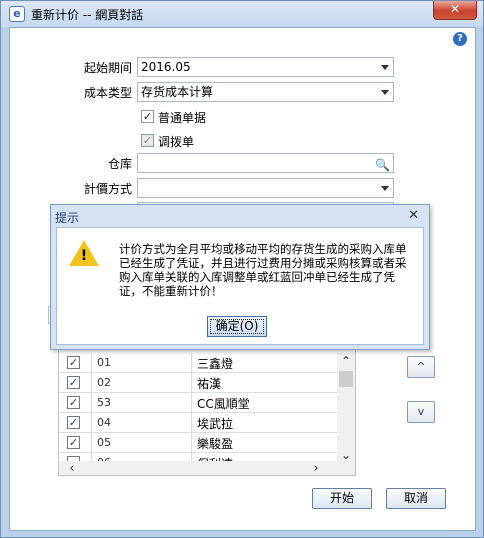  What do you see at coordinates (215, 444) in the screenshot?
I see `row-name: 樂駿盈` at bounding box center [215, 444].